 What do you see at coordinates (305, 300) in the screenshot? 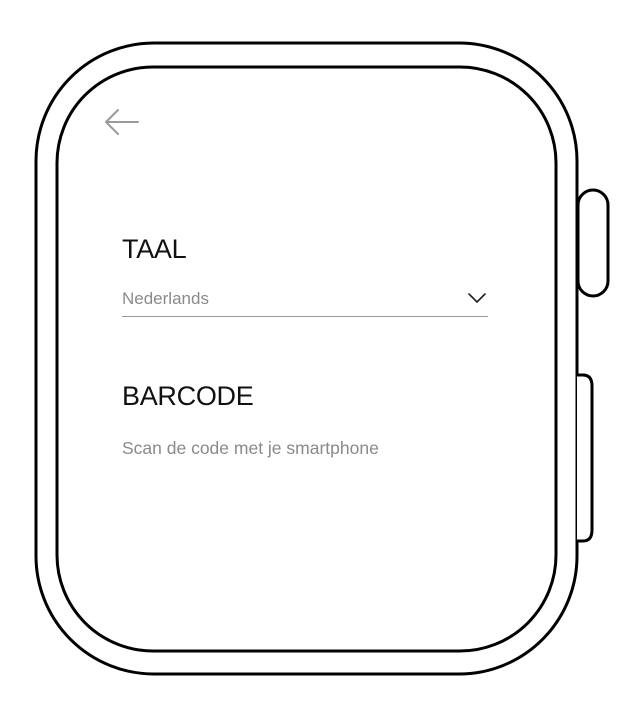
I see `language-dropdown: Nederlands` at bounding box center [305, 300].